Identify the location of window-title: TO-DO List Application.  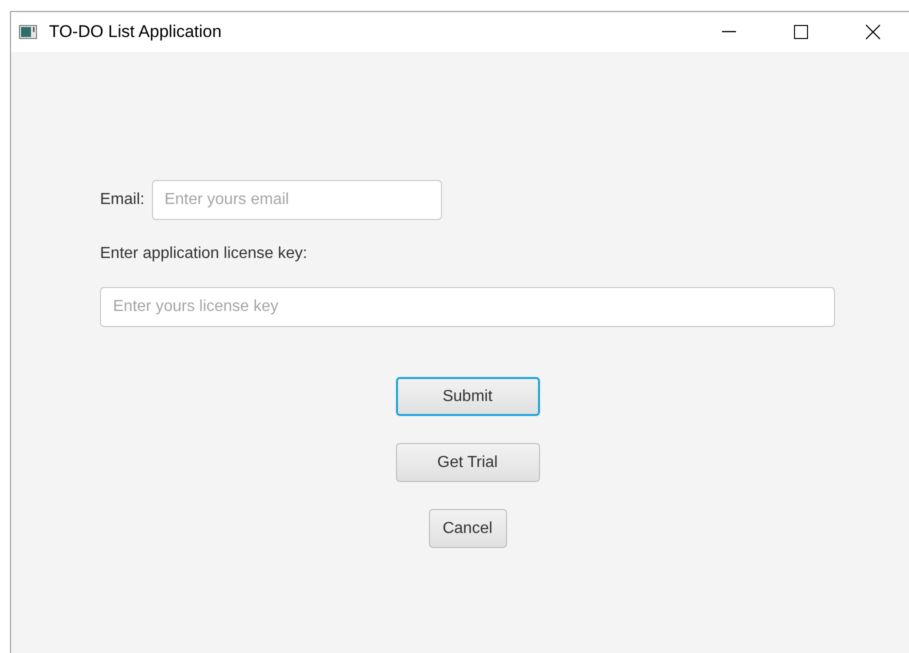
(135, 32).